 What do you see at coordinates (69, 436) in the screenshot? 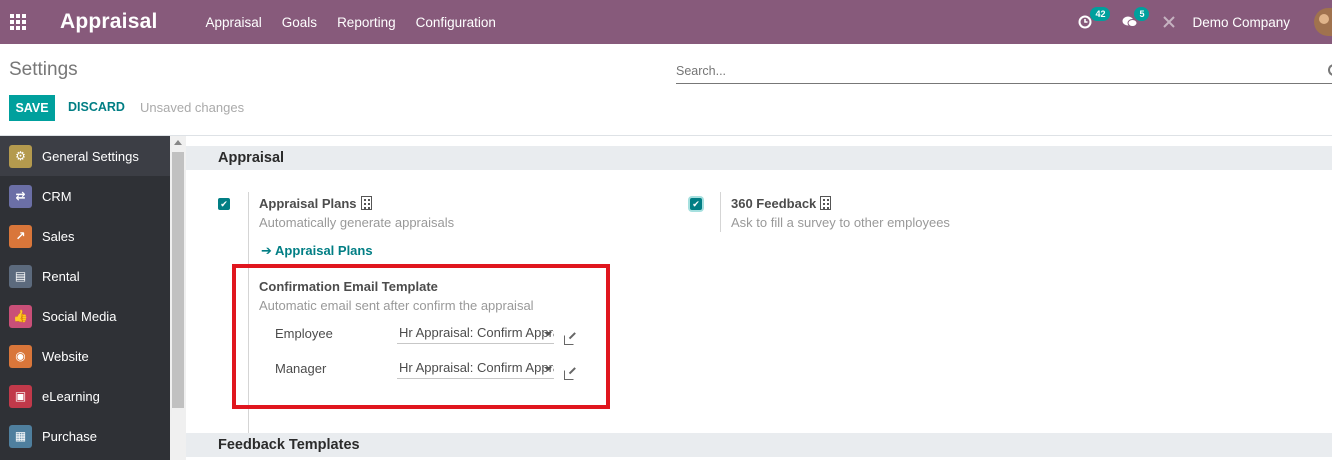
I see `sidebar-item-label: Purchase` at bounding box center [69, 436].